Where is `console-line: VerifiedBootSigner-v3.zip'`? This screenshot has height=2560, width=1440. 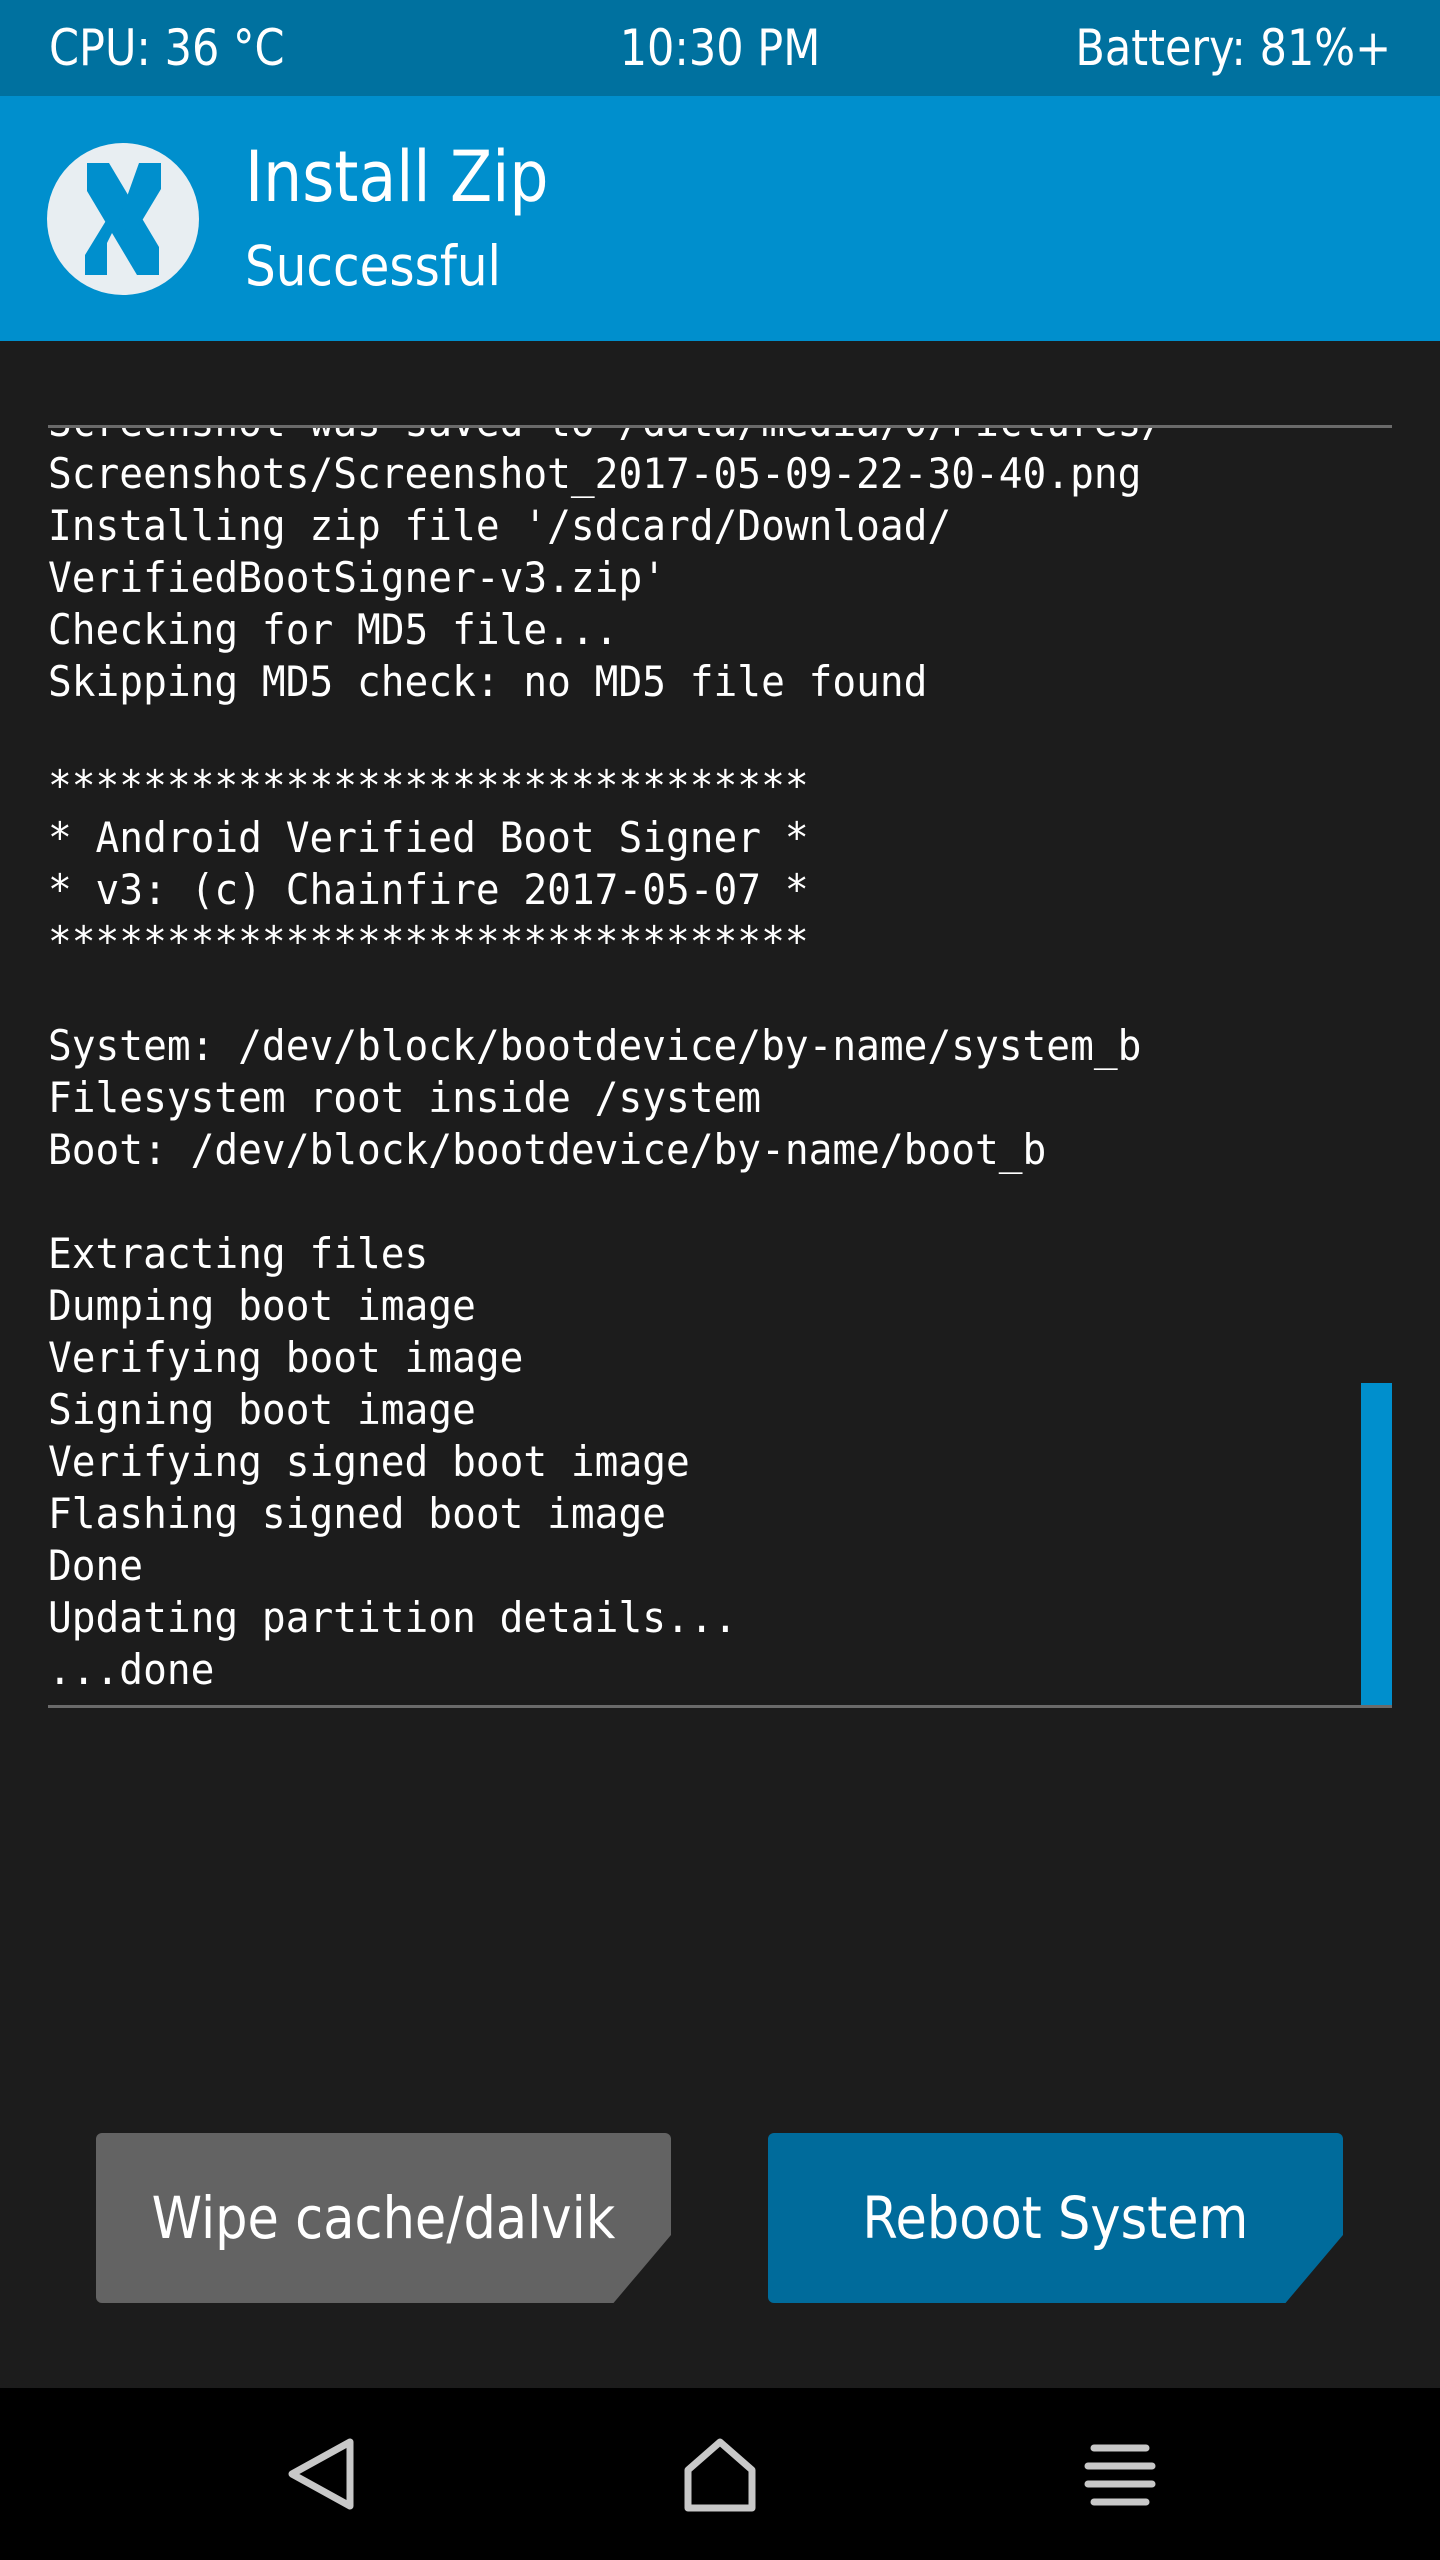
console-line: VerifiedBootSigner-v3.zip' is located at coordinates (357, 577).